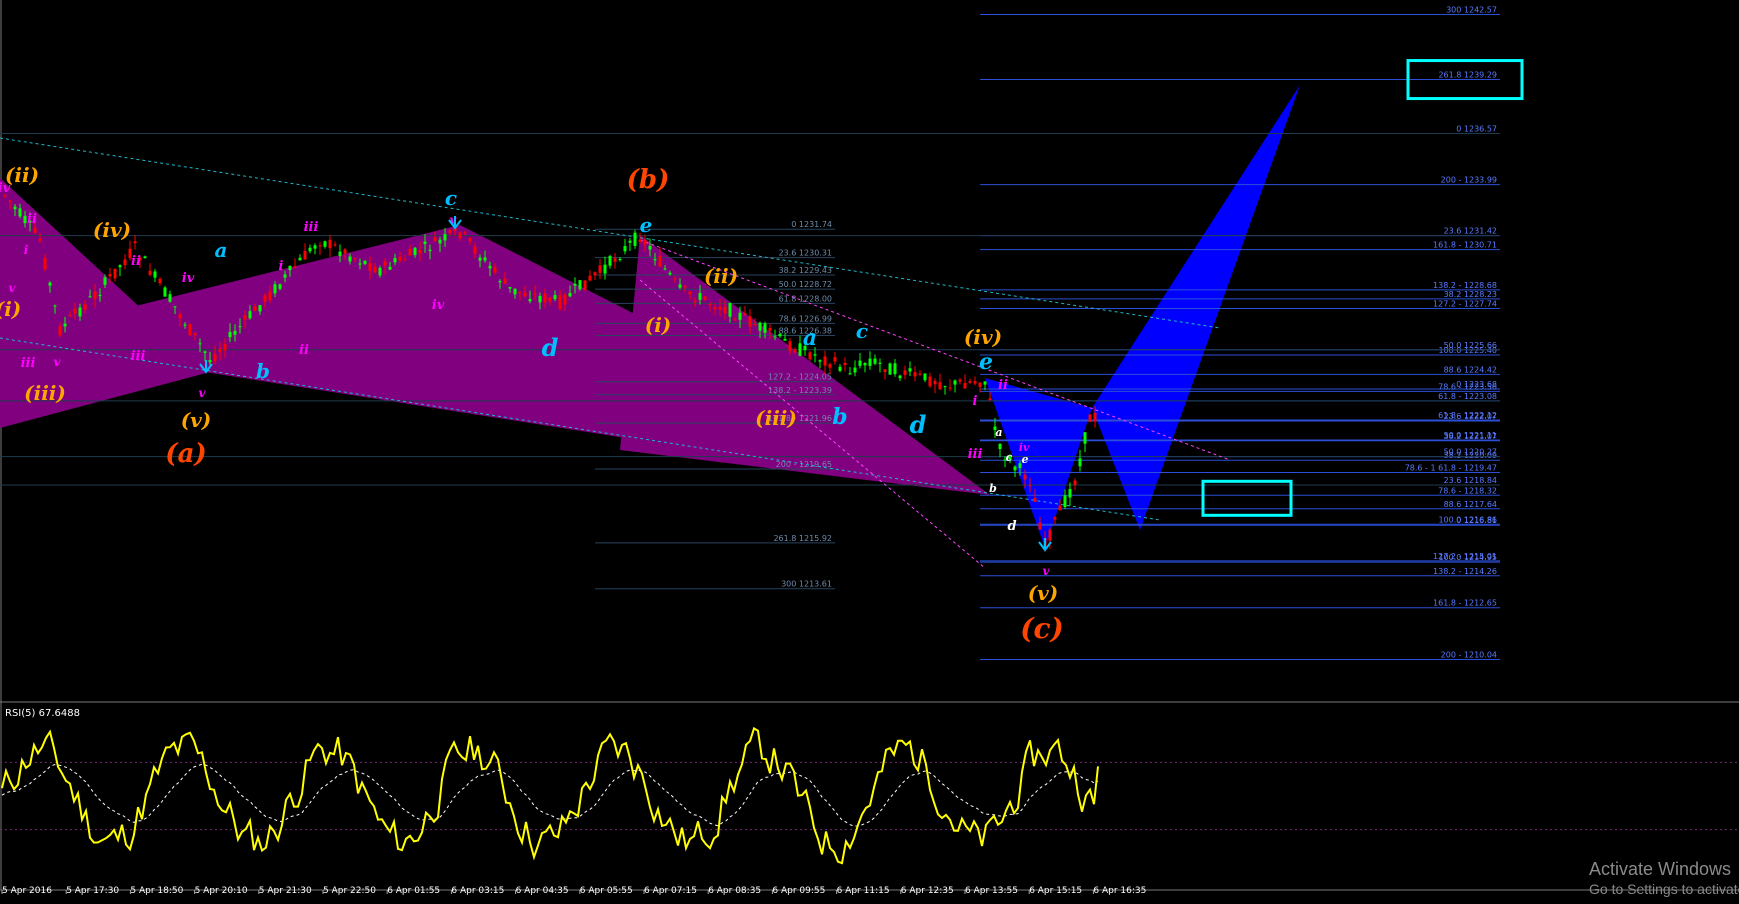 The height and width of the screenshot is (904, 1739). What do you see at coordinates (1470, 504) in the screenshot?
I see `fib-level-label: 88.6 1217.64` at bounding box center [1470, 504].